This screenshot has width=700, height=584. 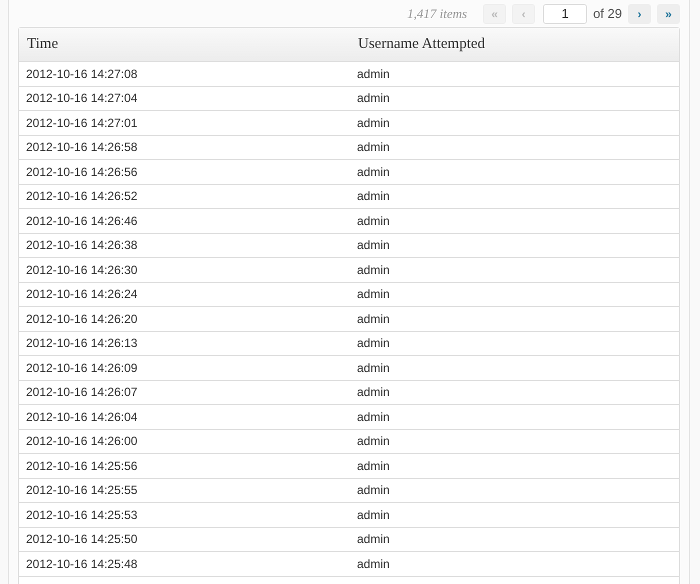 I want to click on table-cell-text: 2012-10-16 14:26:00, so click(x=81, y=441).